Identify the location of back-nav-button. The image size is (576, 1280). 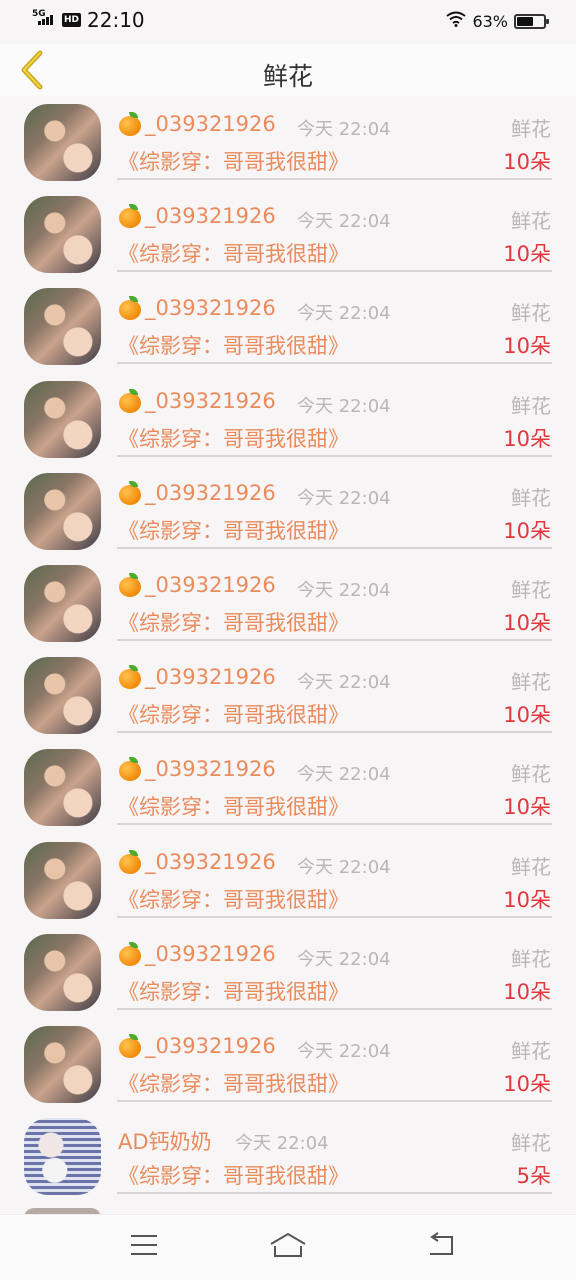
(440, 1247).